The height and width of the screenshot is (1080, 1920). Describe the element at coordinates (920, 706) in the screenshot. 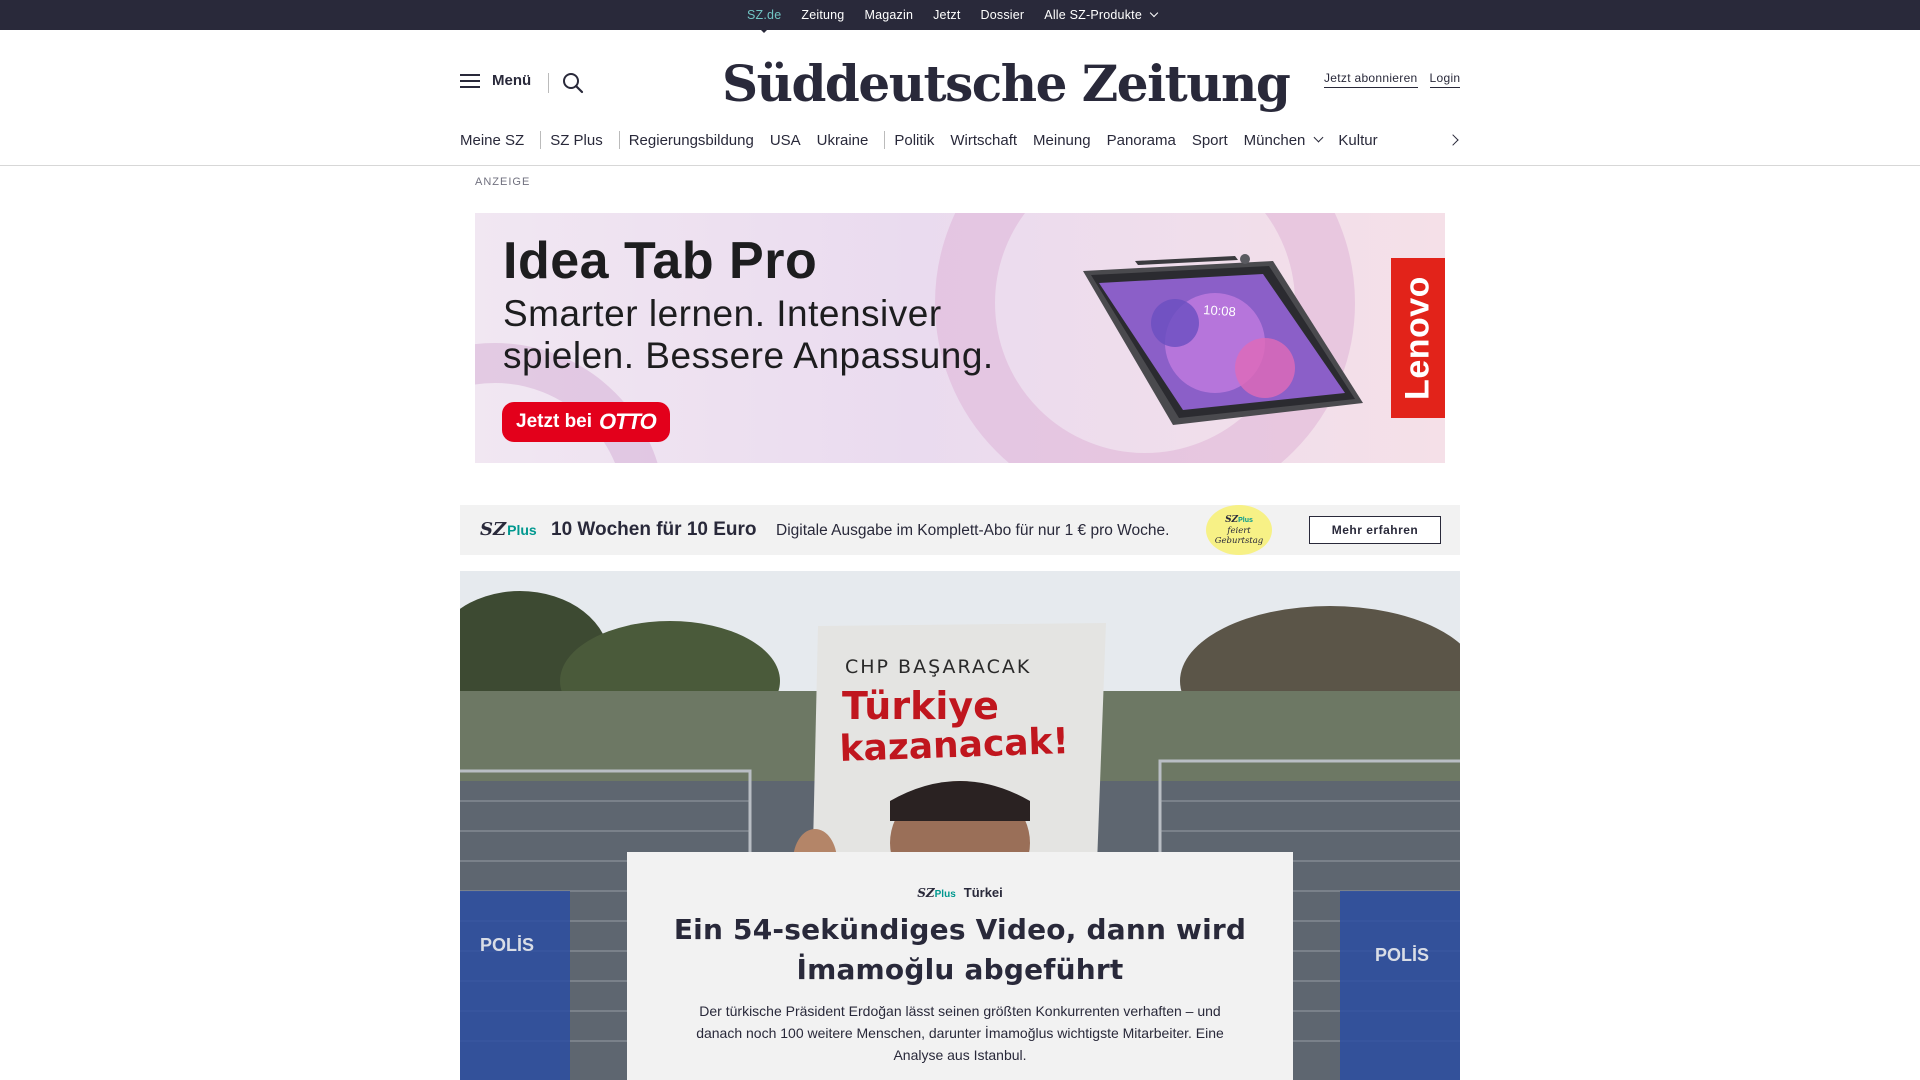

I see `sign-text: Türkiye` at that location.